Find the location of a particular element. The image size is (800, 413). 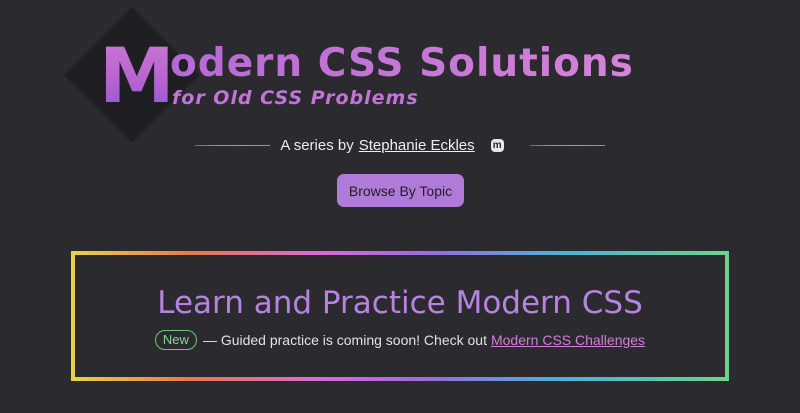

byline: A series by Stephanie Eckles m is located at coordinates (400, 145).